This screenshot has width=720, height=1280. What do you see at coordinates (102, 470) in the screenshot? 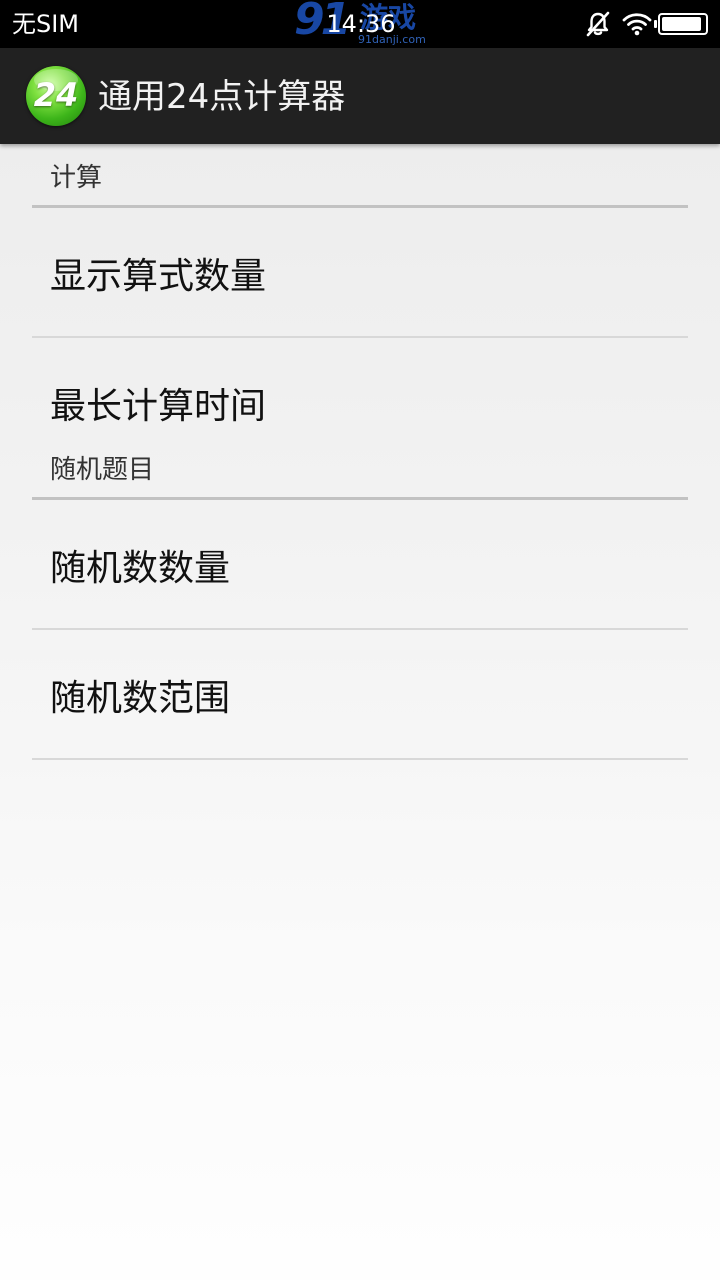
I see `category-label: 随机题目` at bounding box center [102, 470].